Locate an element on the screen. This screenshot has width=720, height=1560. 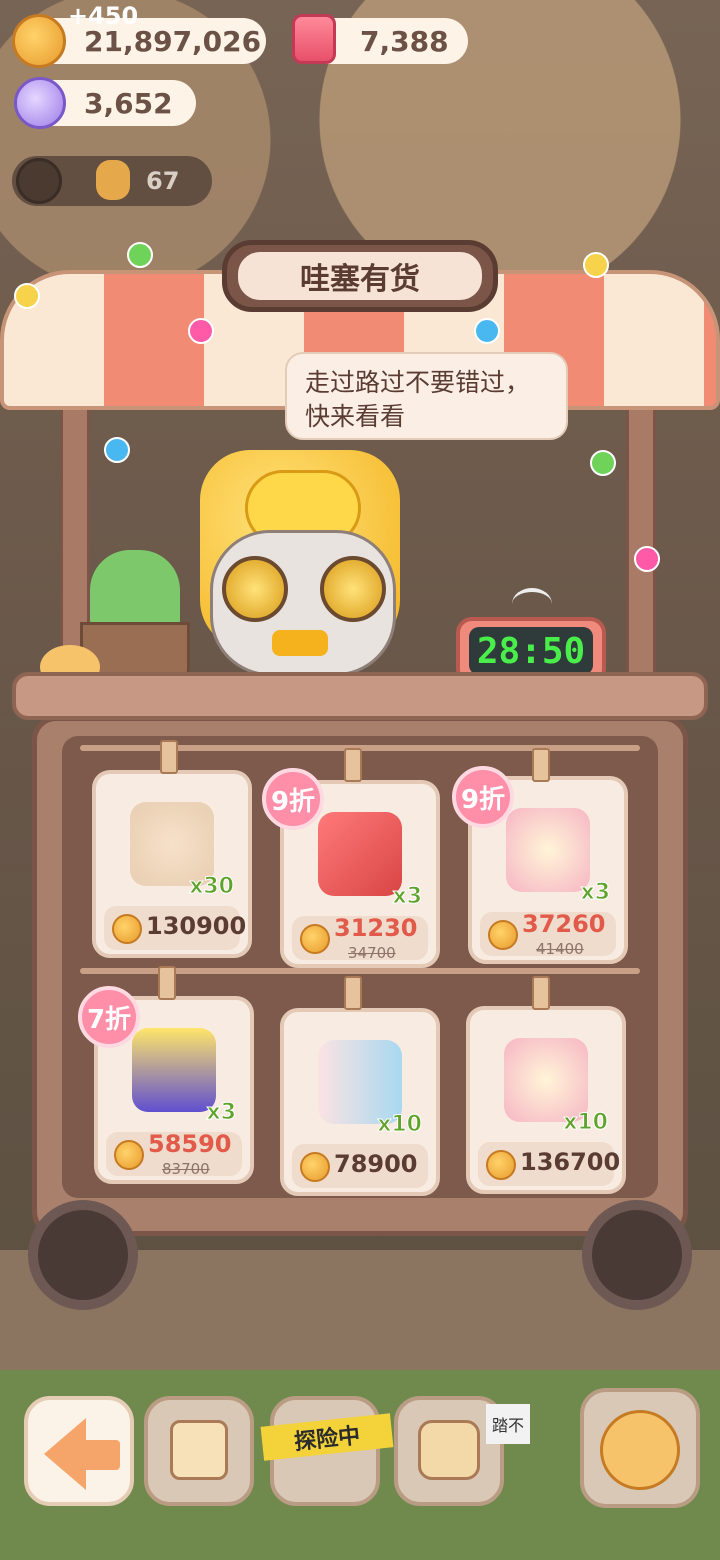
original-price: 83700 is located at coordinates (186, 1169).